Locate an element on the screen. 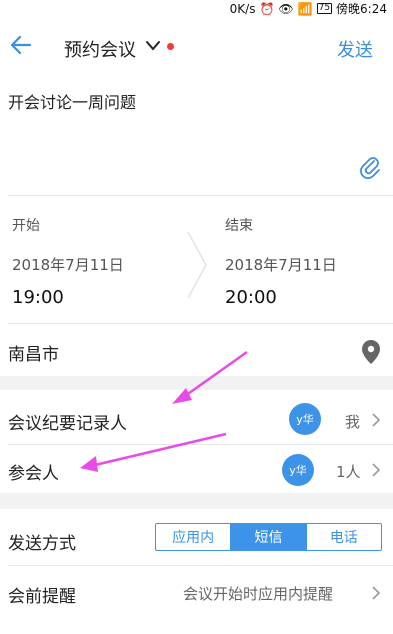 This screenshot has height=634, width=393. segment-phone: 电话 is located at coordinates (344, 537).